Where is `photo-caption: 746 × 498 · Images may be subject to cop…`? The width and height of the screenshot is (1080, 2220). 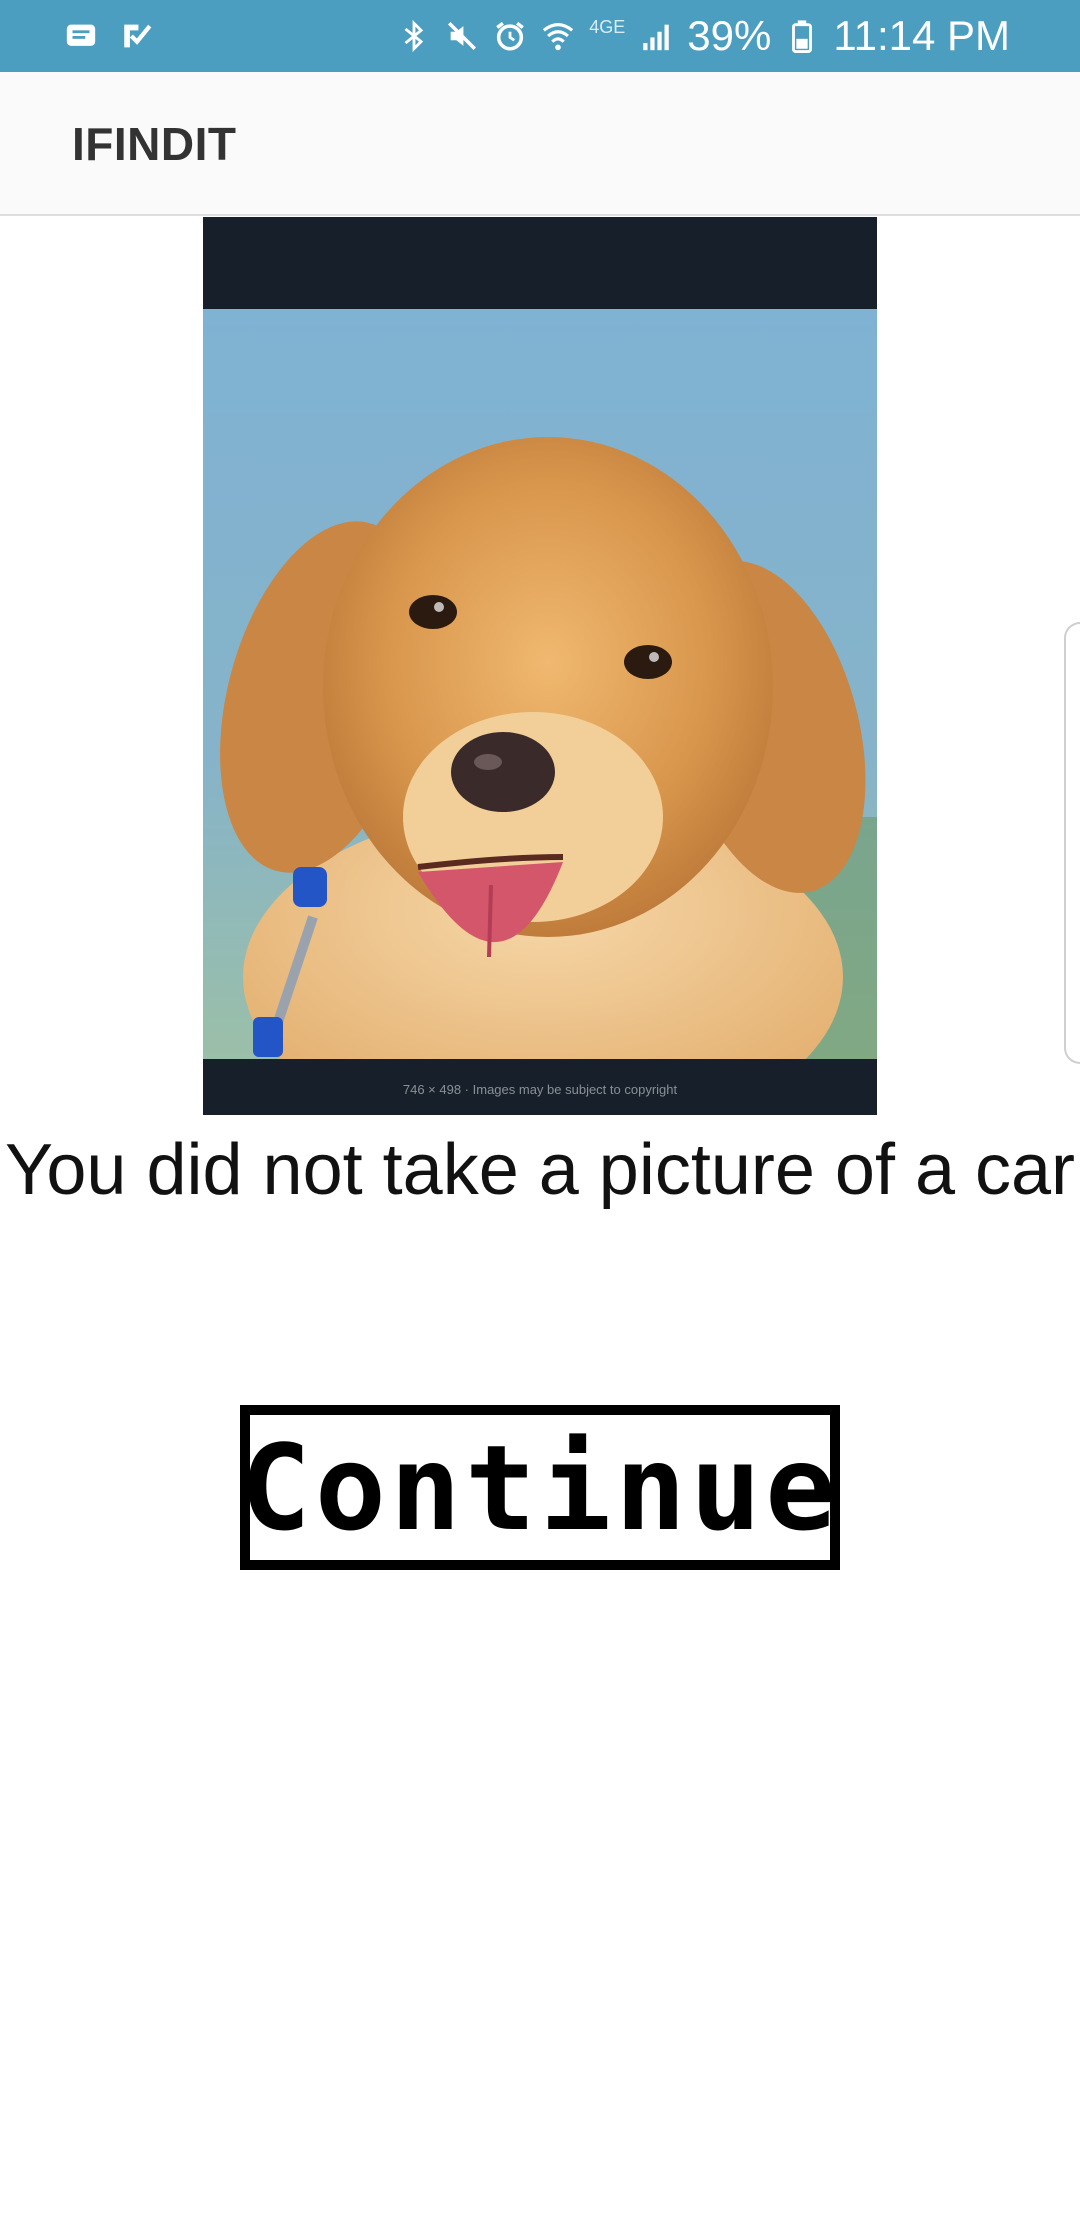
photo-caption: 746 × 498 · Images may be subject to cop… is located at coordinates (540, 1089).